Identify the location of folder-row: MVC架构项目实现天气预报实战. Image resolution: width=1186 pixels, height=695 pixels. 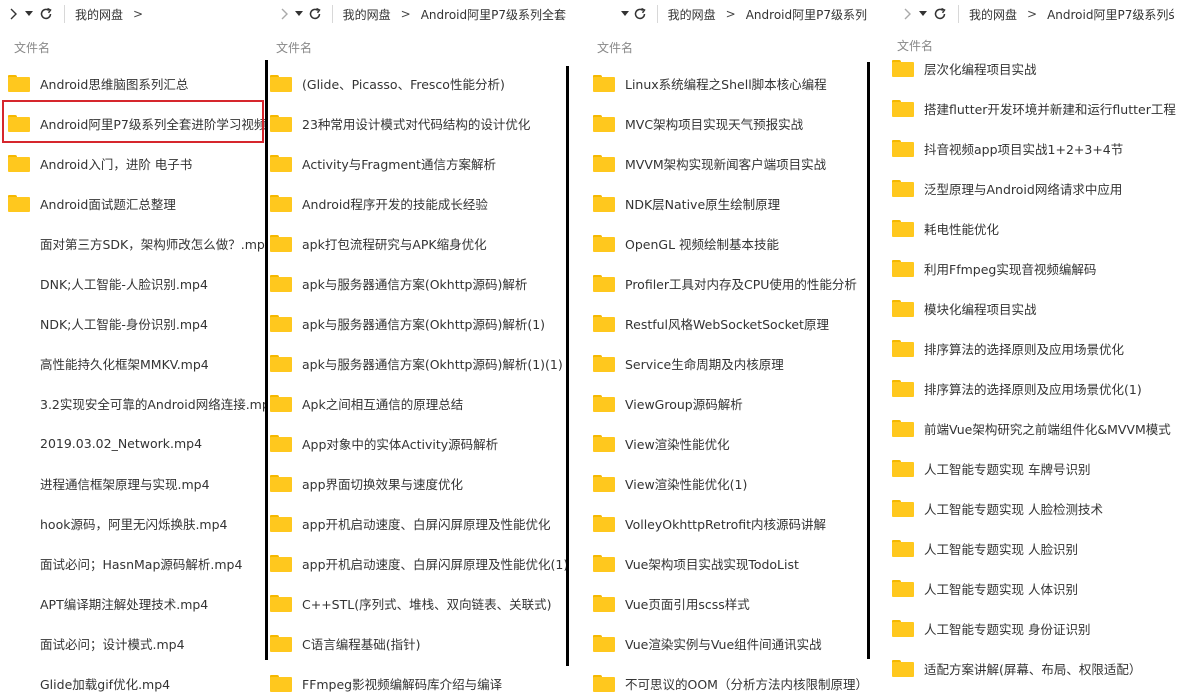
(729, 123).